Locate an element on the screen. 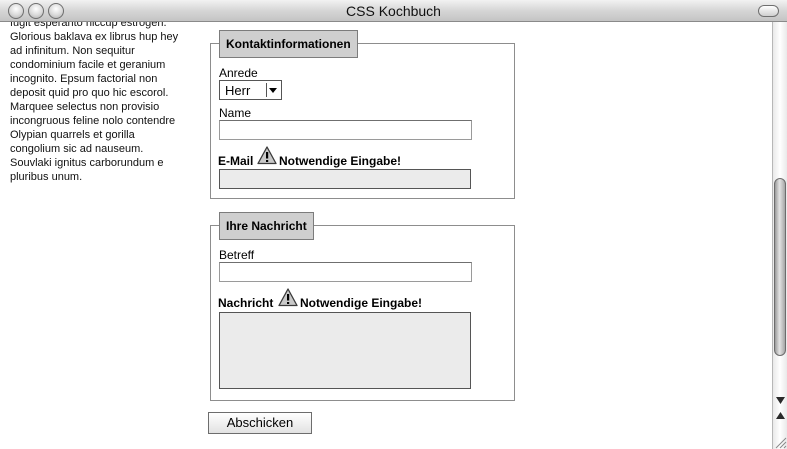  window-title: CSS Kochbuch is located at coordinates (393, 11).